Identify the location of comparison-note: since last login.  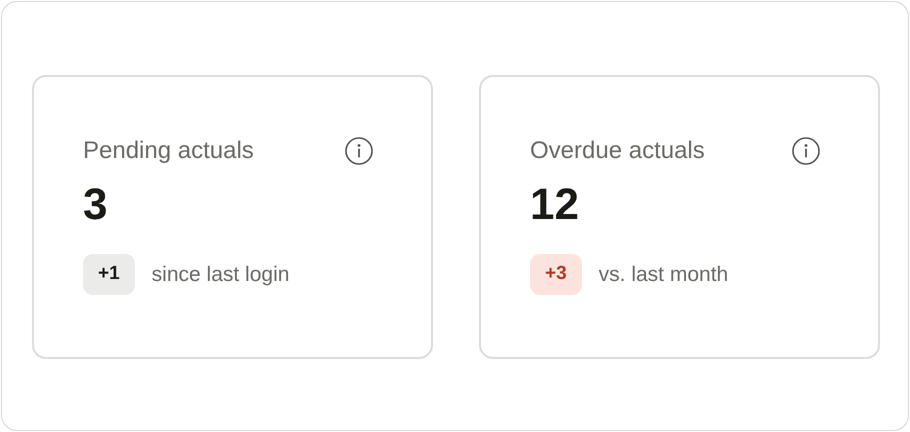
(221, 275).